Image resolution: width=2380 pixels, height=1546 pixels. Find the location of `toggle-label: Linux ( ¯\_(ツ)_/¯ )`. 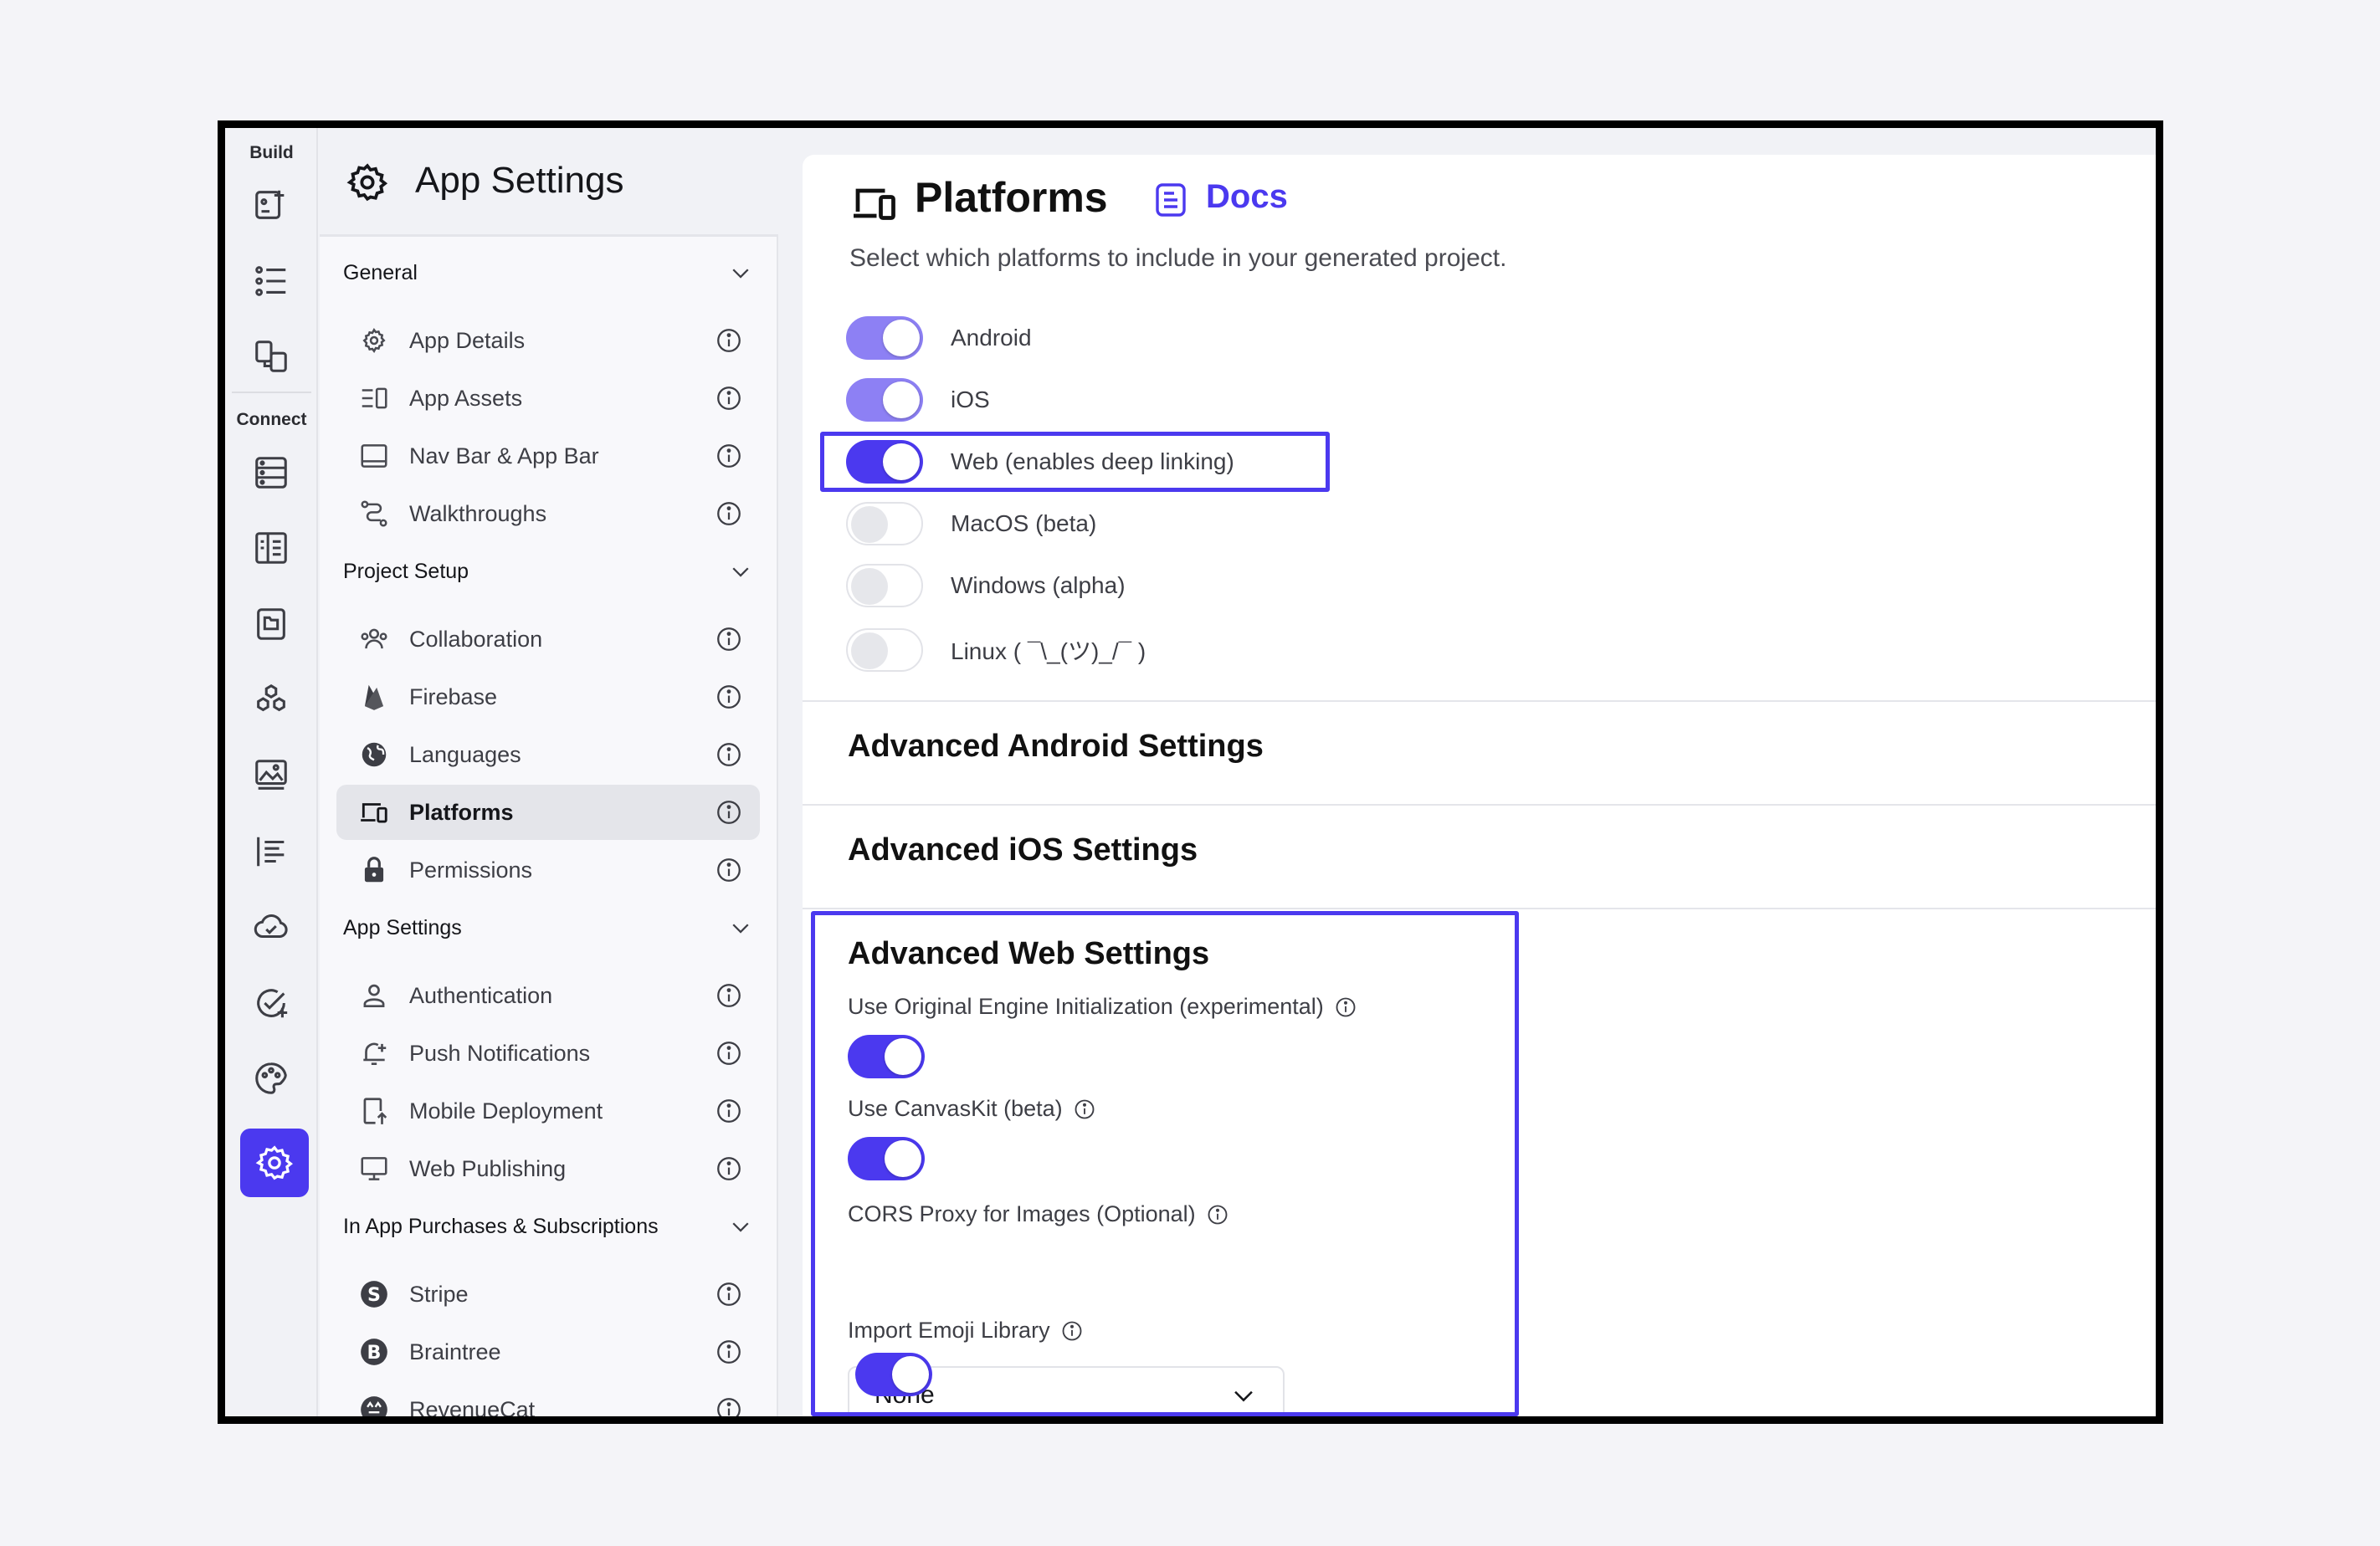

toggle-label: Linux ( ¯\_(ツ)_/¯ ) is located at coordinates (1048, 651).